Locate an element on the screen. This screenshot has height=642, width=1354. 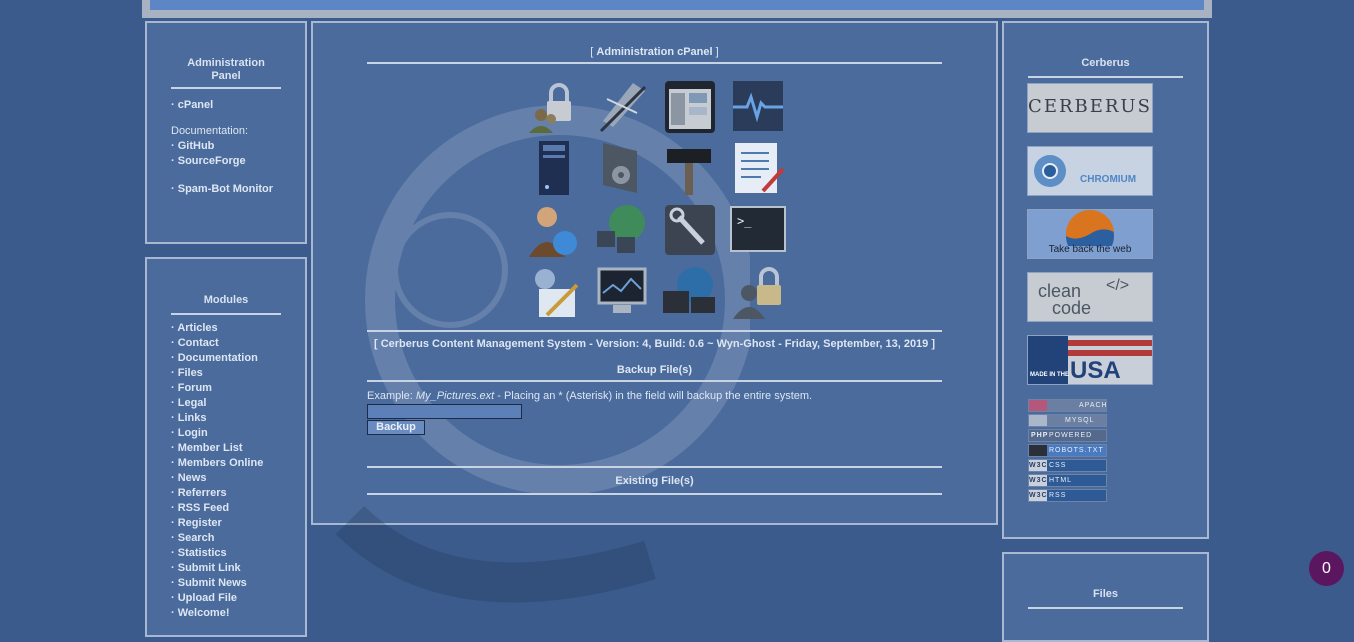
badge-label: RSS is located at coordinates (1058, 495).